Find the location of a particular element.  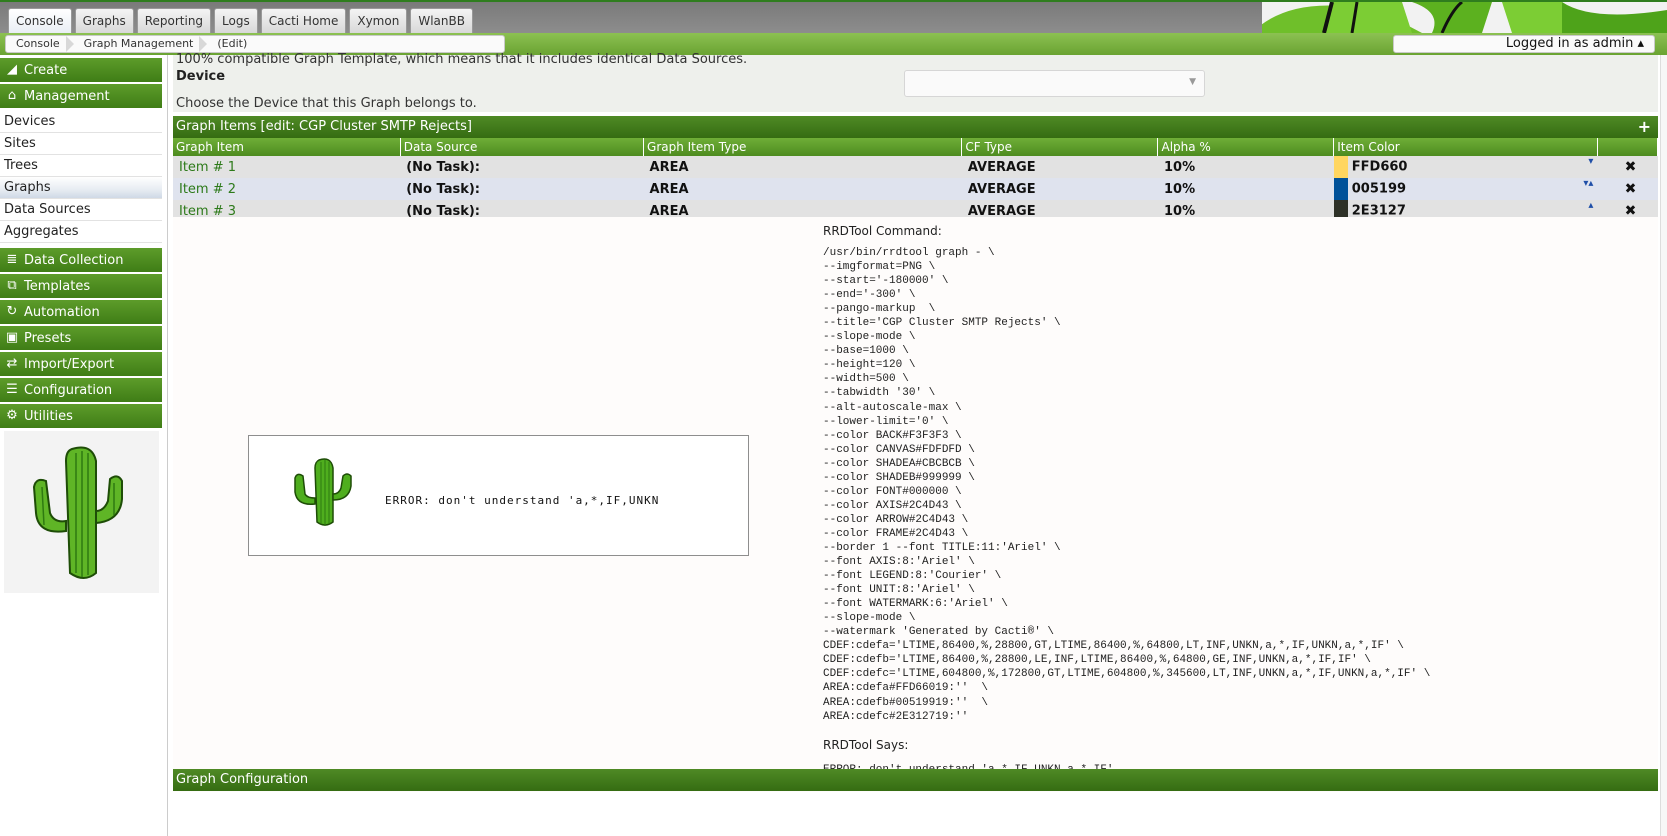

graph-configuration-header: Graph Configuration is located at coordinates (915, 780).